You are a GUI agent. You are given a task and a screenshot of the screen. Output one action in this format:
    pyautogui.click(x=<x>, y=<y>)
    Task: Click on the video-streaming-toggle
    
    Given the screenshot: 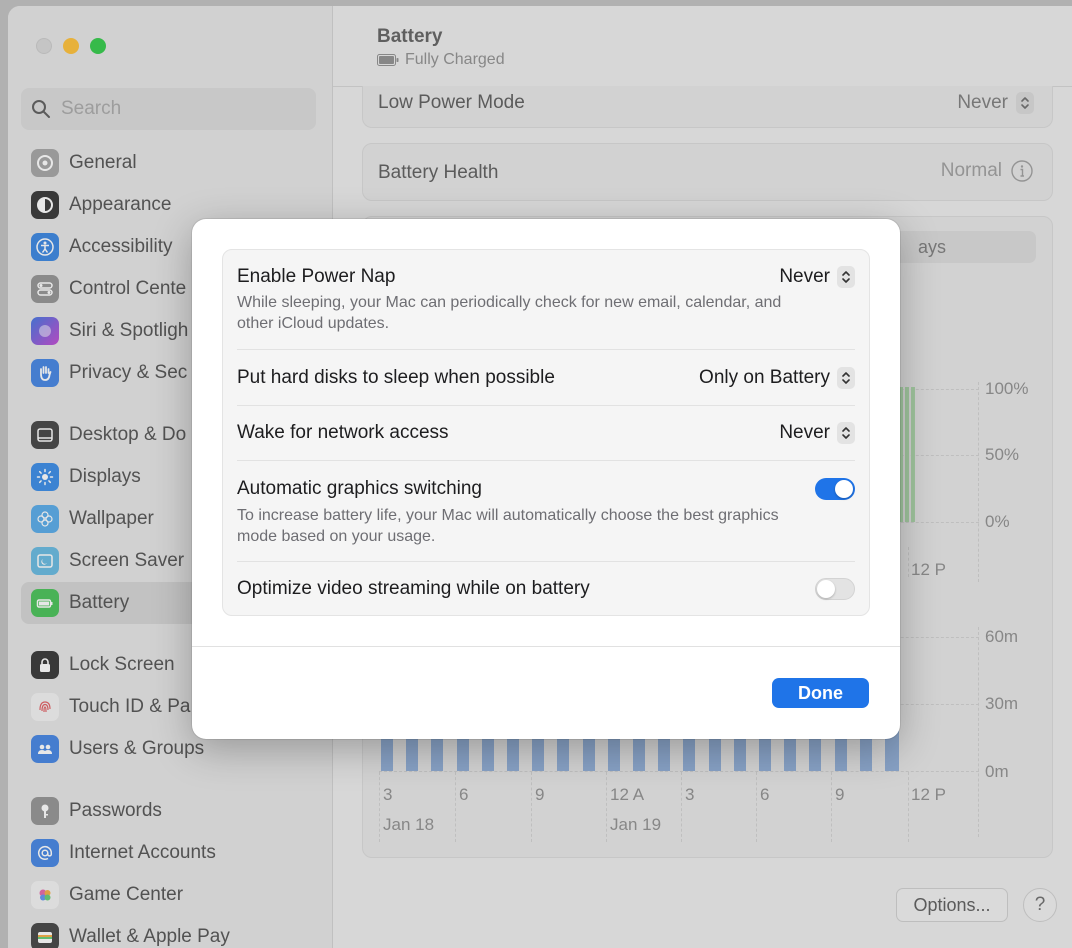 What is the action you would take?
    pyautogui.click(x=835, y=589)
    